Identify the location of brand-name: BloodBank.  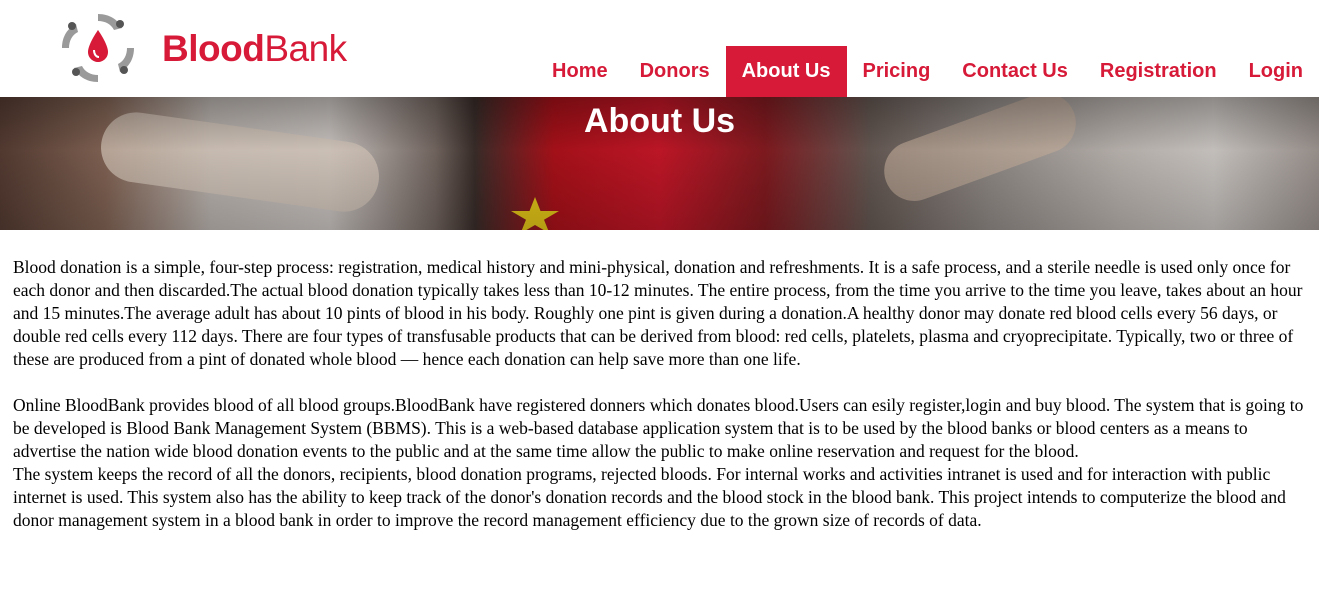
(254, 48).